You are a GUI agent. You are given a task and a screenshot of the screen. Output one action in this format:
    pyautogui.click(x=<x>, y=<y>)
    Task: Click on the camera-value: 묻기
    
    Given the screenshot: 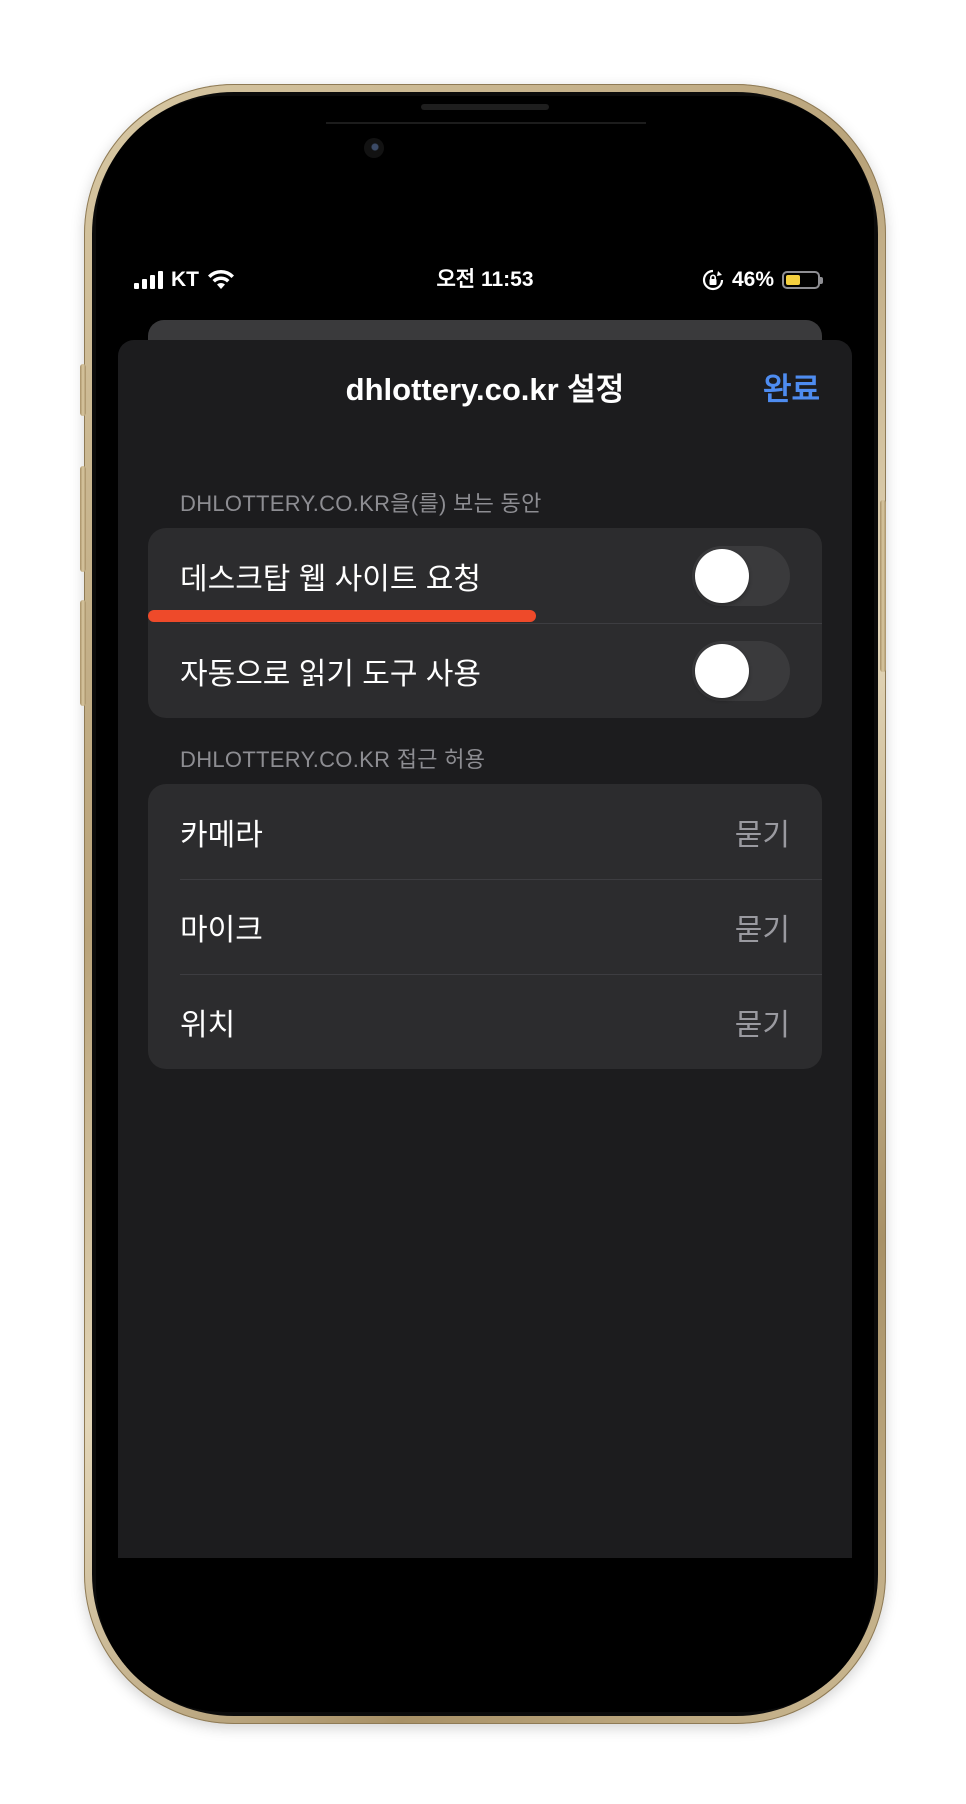 What is the action you would take?
    pyautogui.click(x=762, y=835)
    